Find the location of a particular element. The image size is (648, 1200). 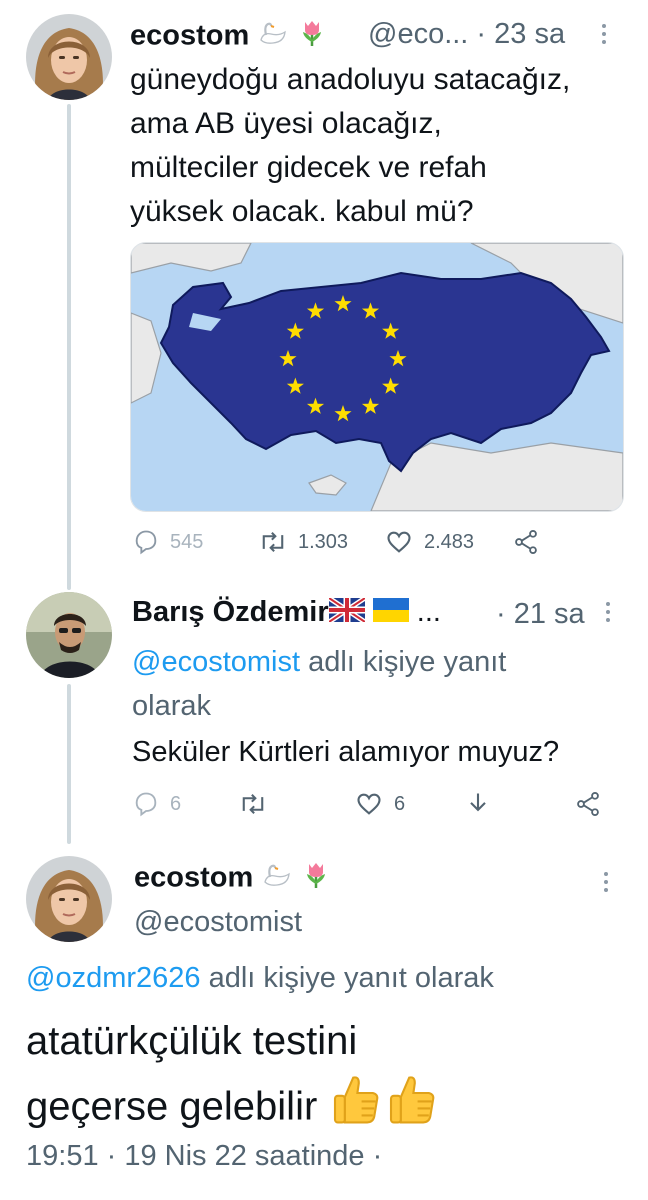

retweet-action is located at coordinates (253, 804).